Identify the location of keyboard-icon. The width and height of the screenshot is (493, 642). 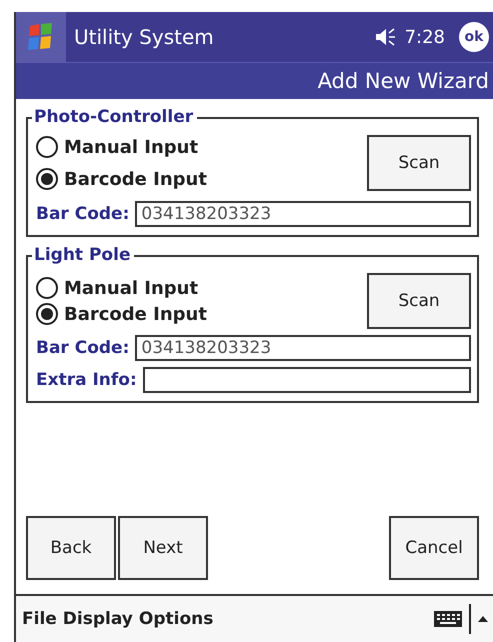
(448, 619).